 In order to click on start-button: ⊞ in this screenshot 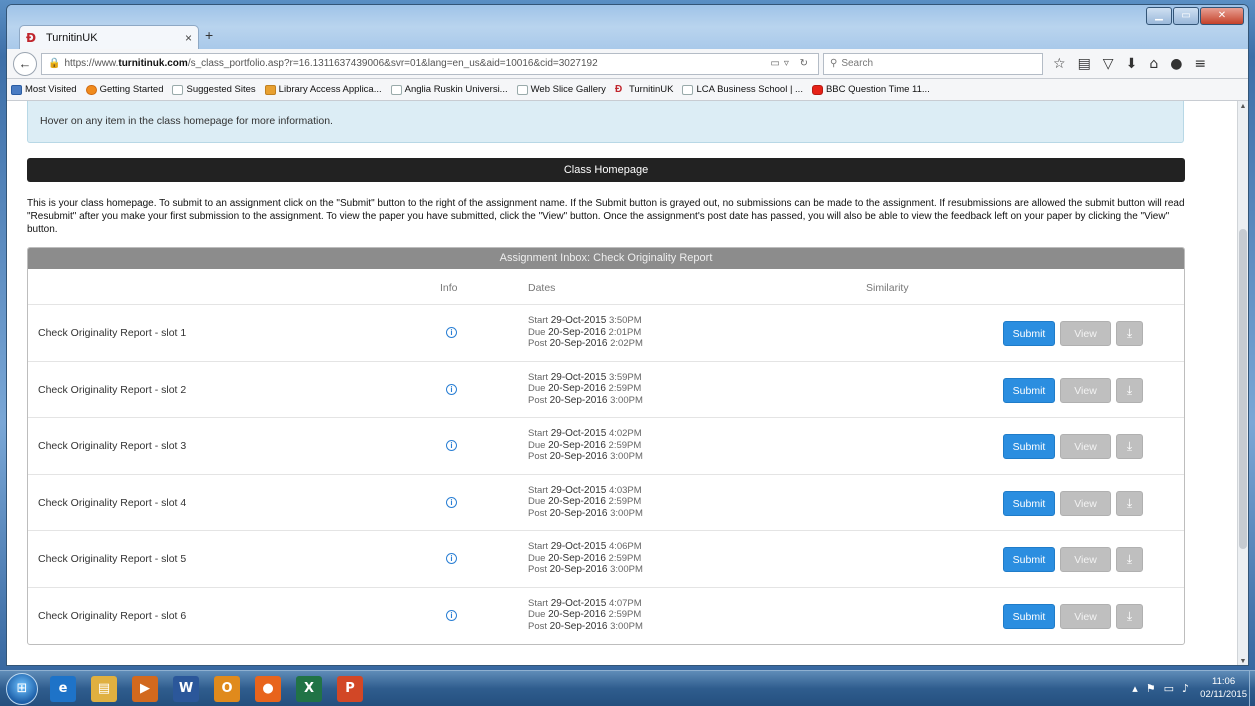, I will do `click(22, 689)`.